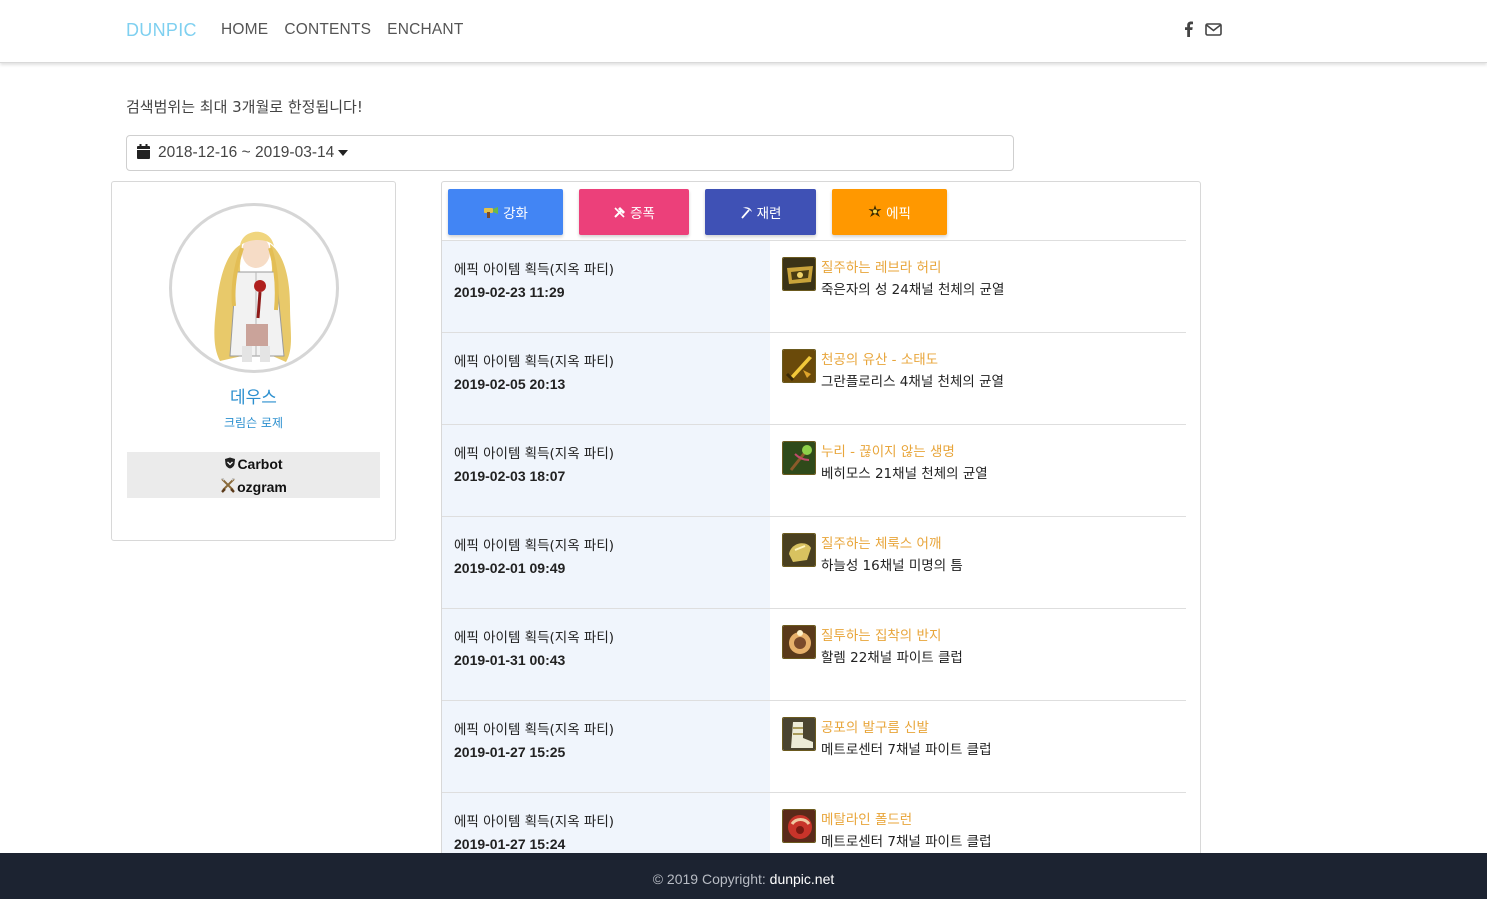  I want to click on nav-link-home: HOME, so click(244, 30).